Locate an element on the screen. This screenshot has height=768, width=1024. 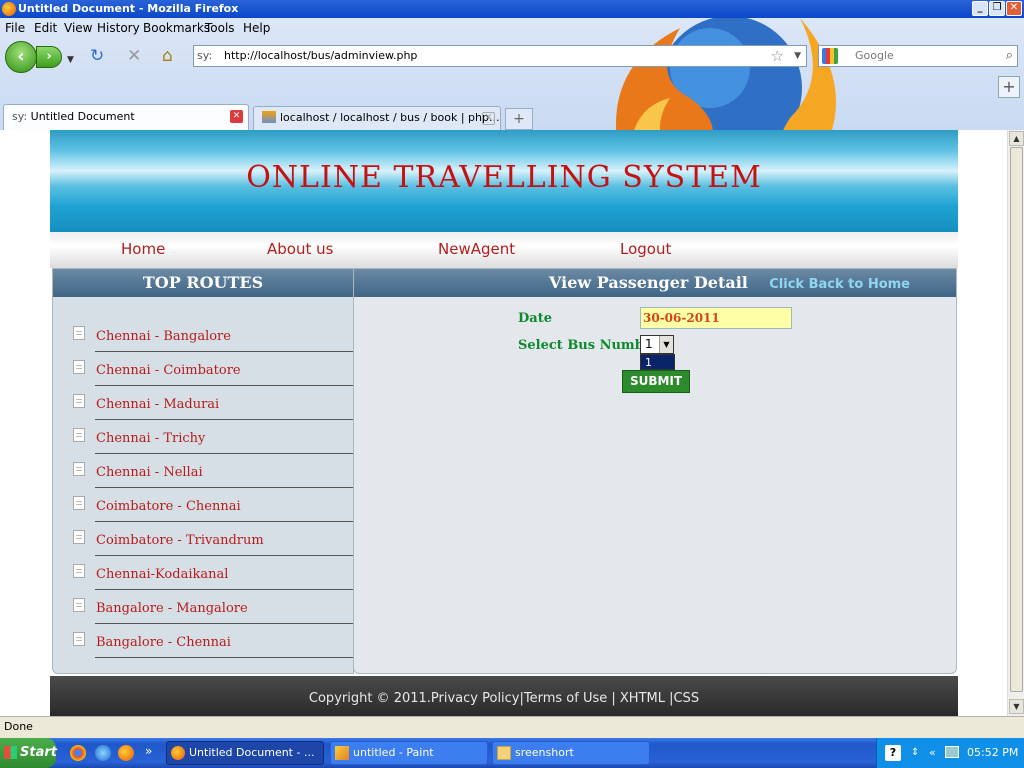
back-to-home-link: Click Back to Home is located at coordinates (839, 285).